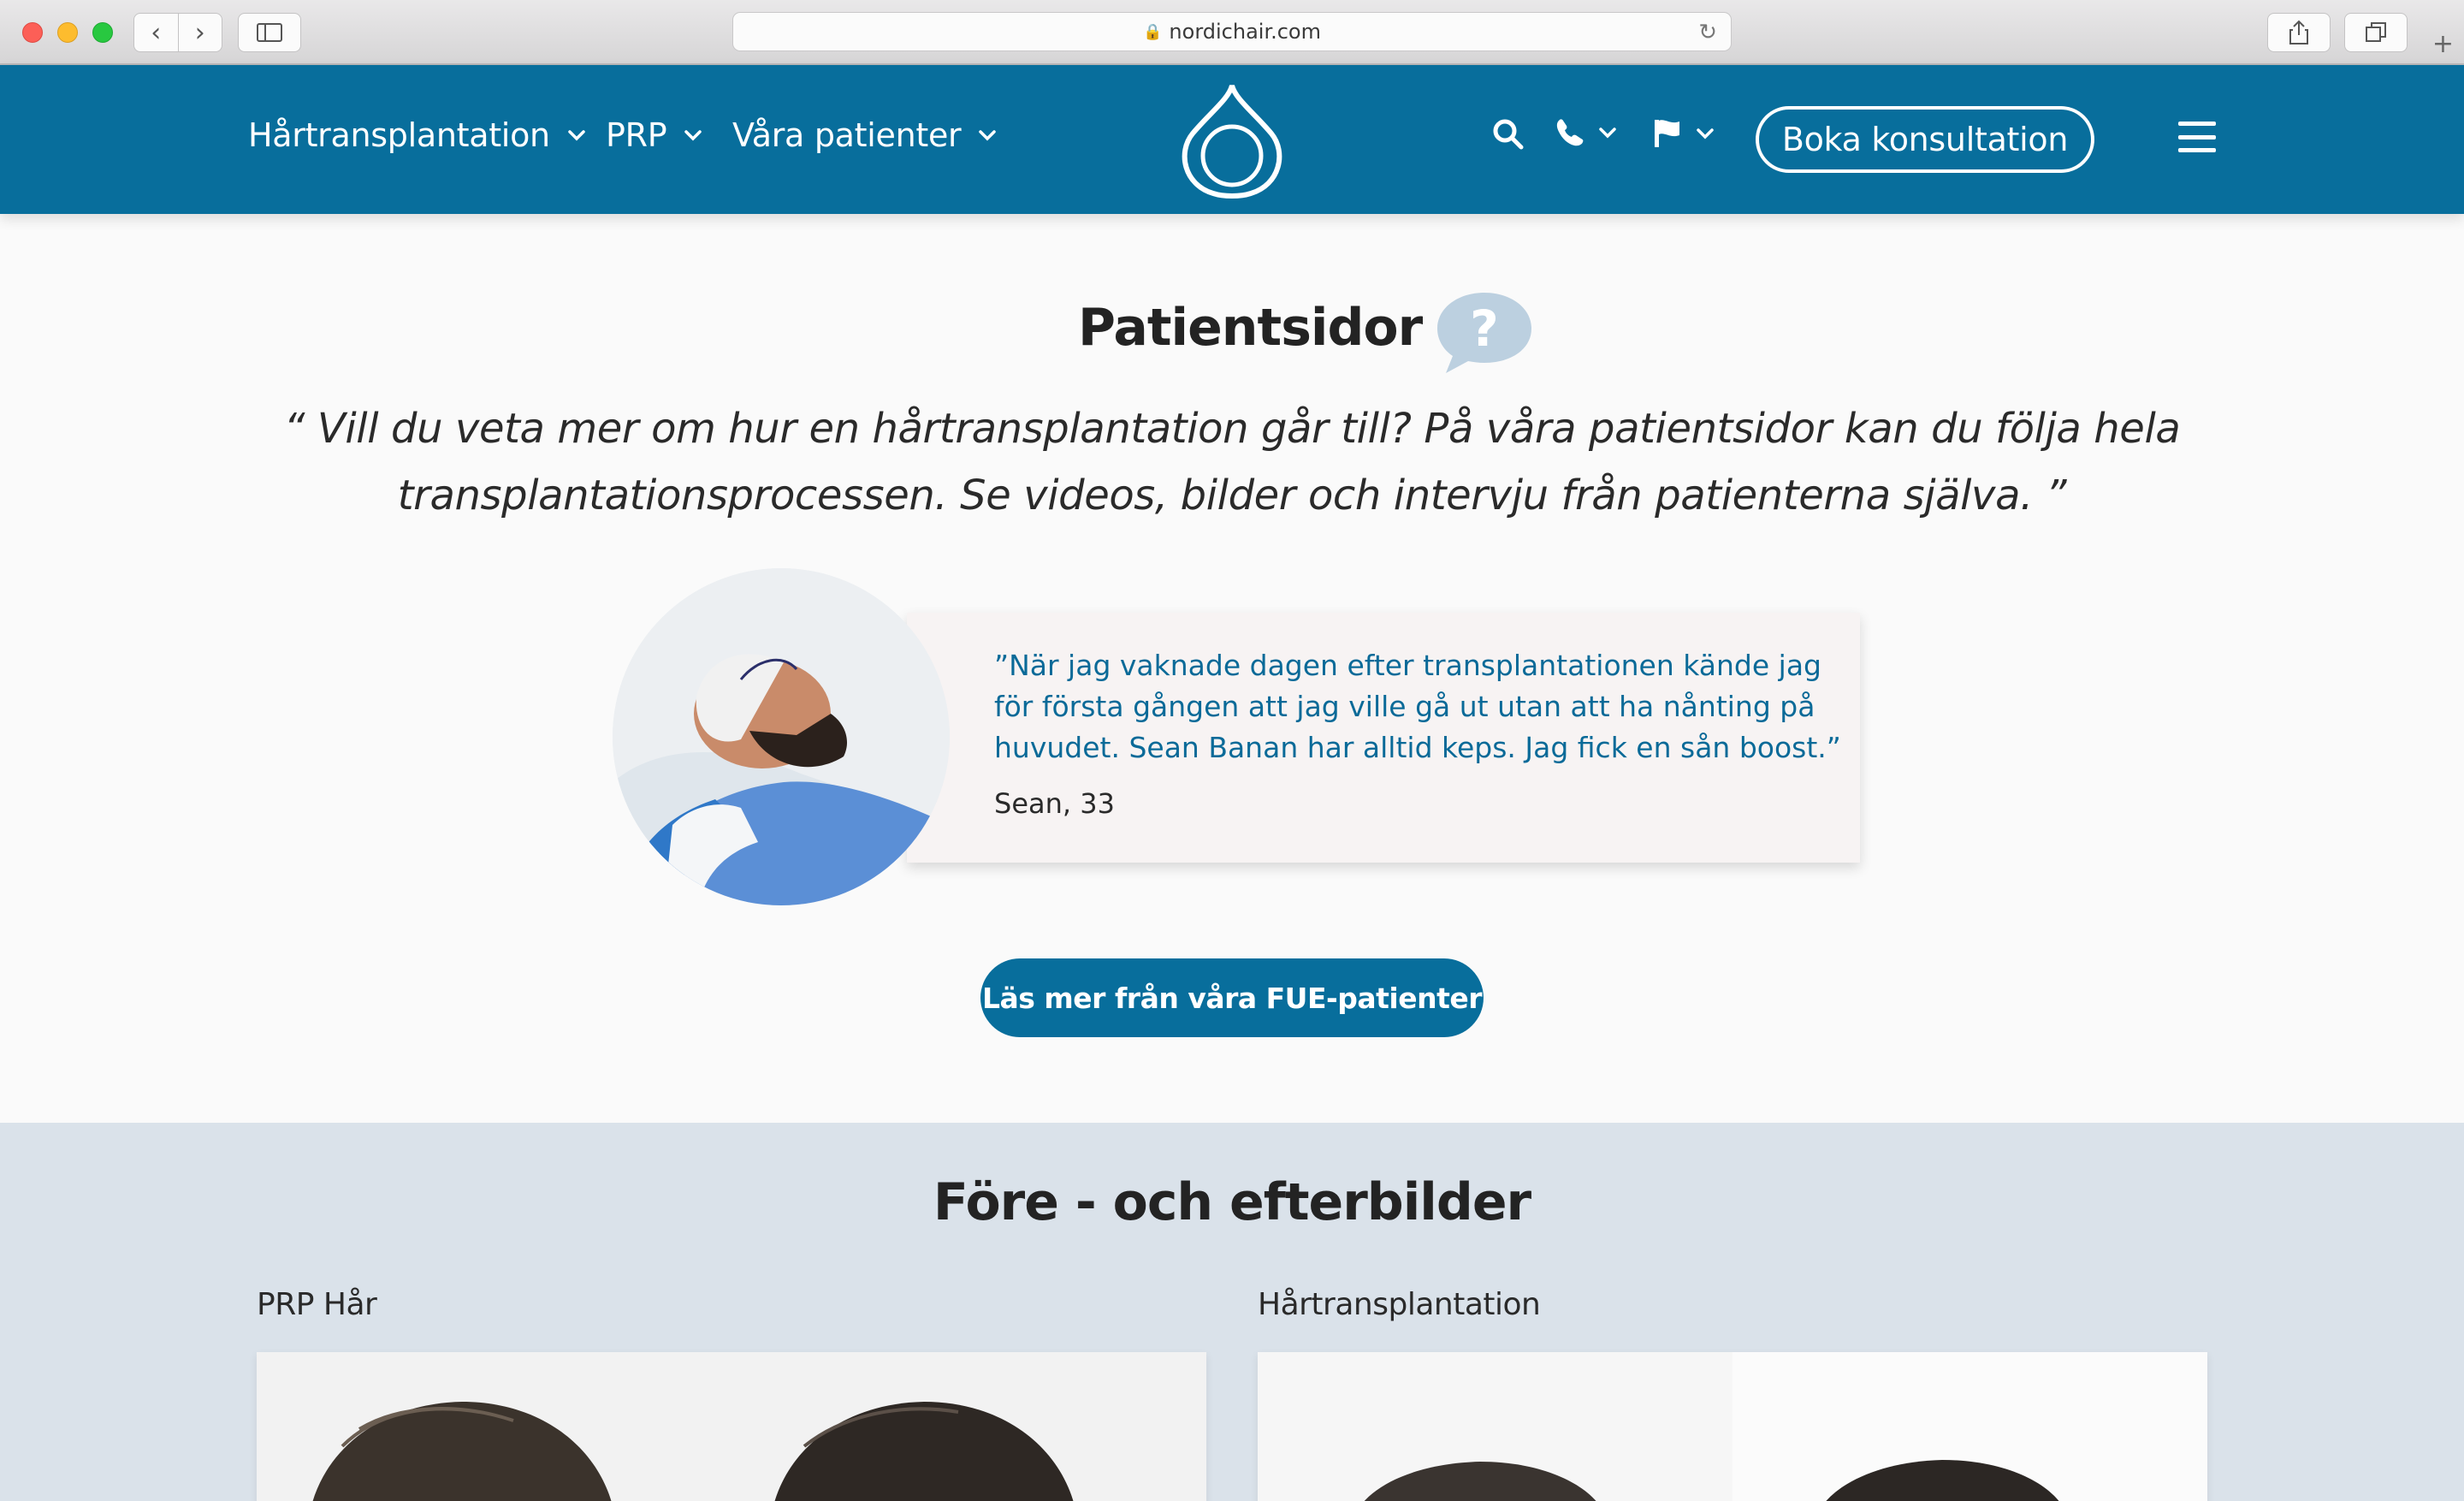 The image size is (2464, 1501). What do you see at coordinates (1667, 133) in the screenshot?
I see `flag-icon` at bounding box center [1667, 133].